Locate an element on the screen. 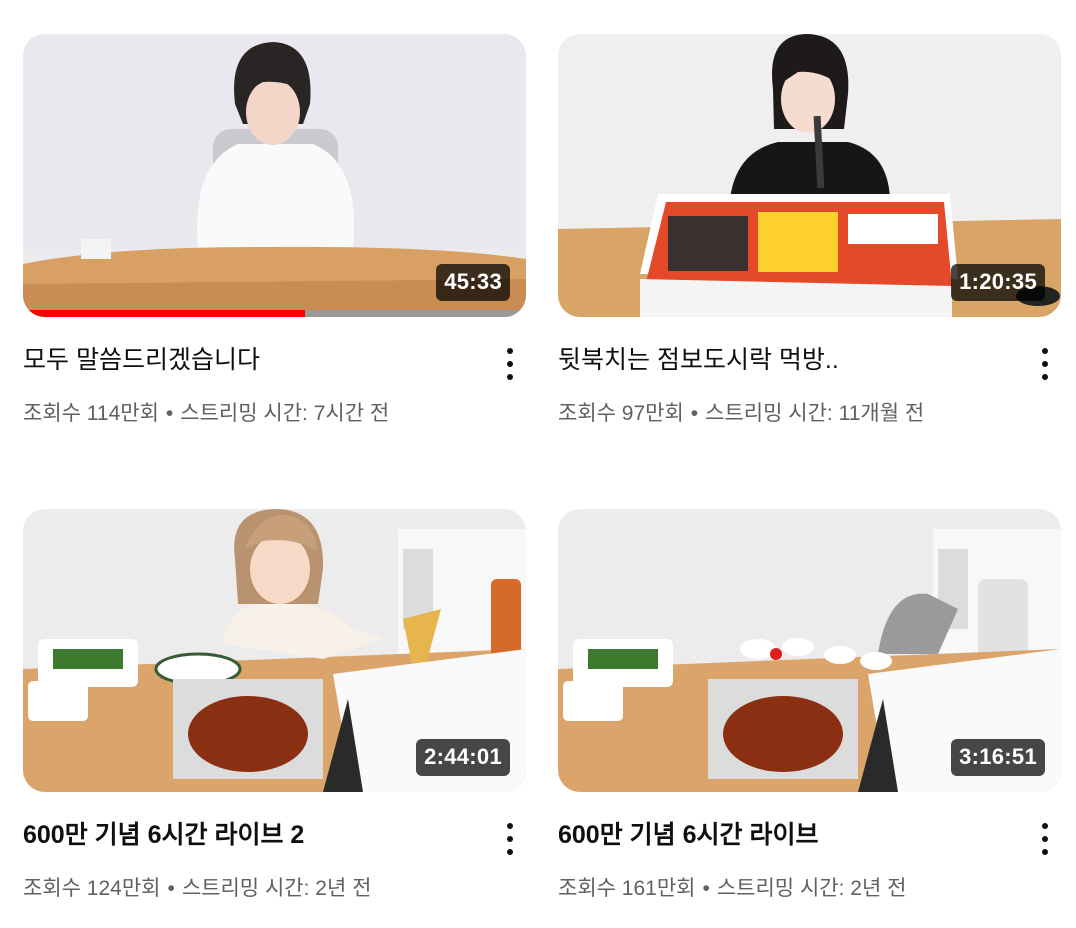 This screenshot has width=1076, height=928. video-meta: 조회수 114만회 • 스트리밍 시간: 7시간 전 is located at coordinates (206, 412).